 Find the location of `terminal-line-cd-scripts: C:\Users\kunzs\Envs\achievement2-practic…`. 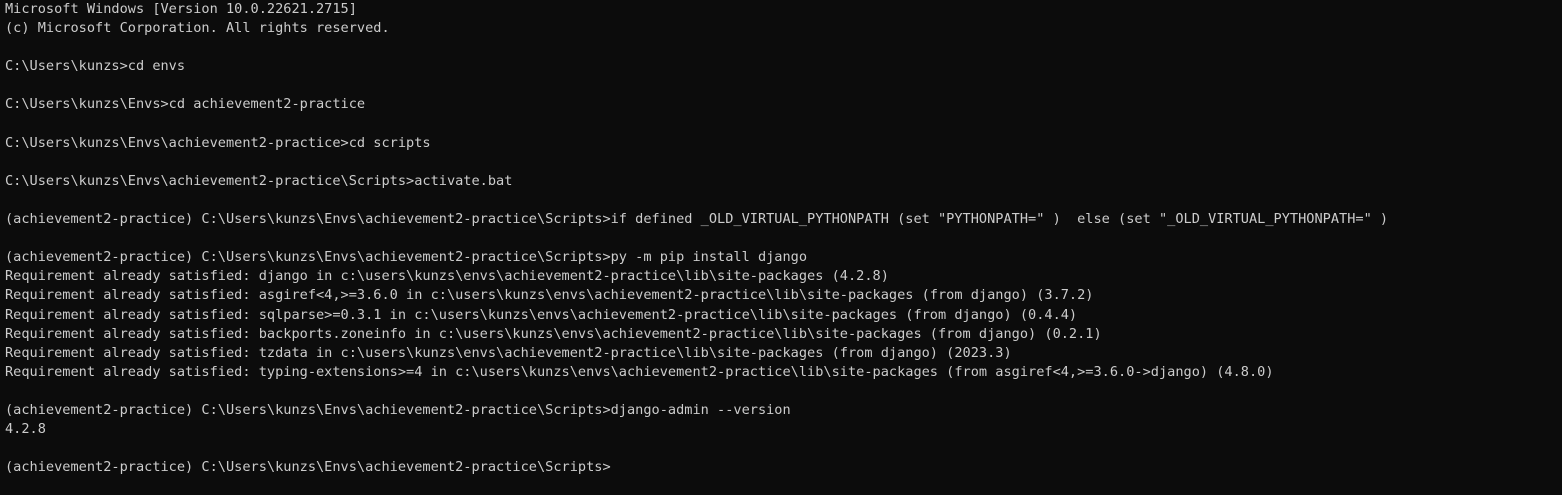

terminal-line-cd-scripts: C:\Users\kunzs\Envs\achievement2-practic… is located at coordinates (218, 142).